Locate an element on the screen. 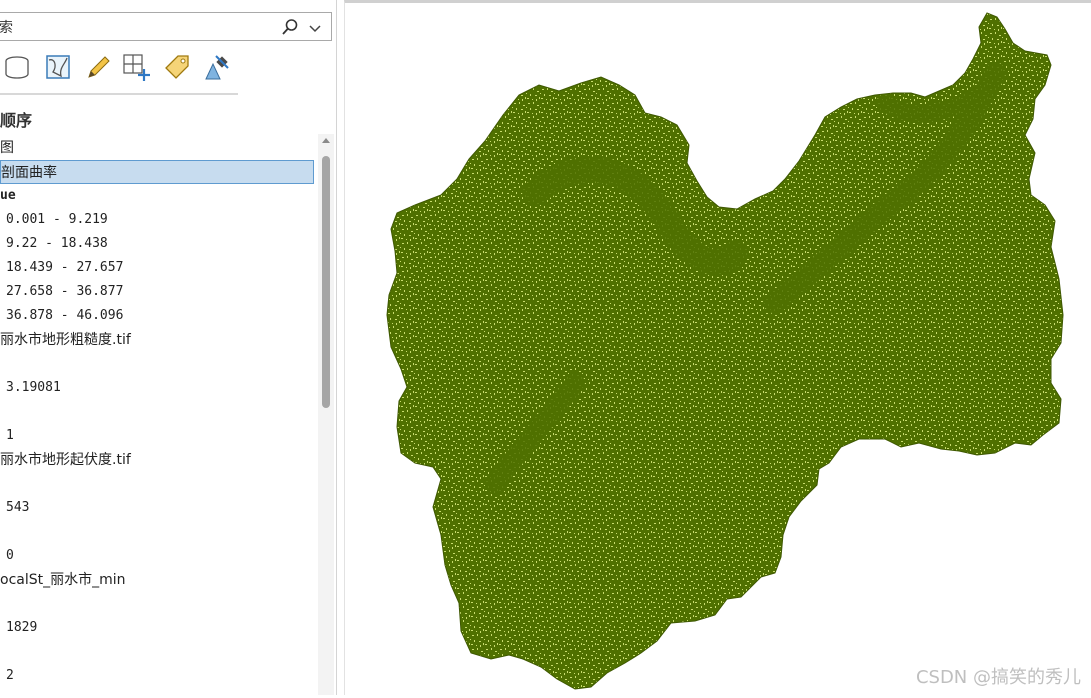  layer-tree-row: 1829 is located at coordinates (157, 628).